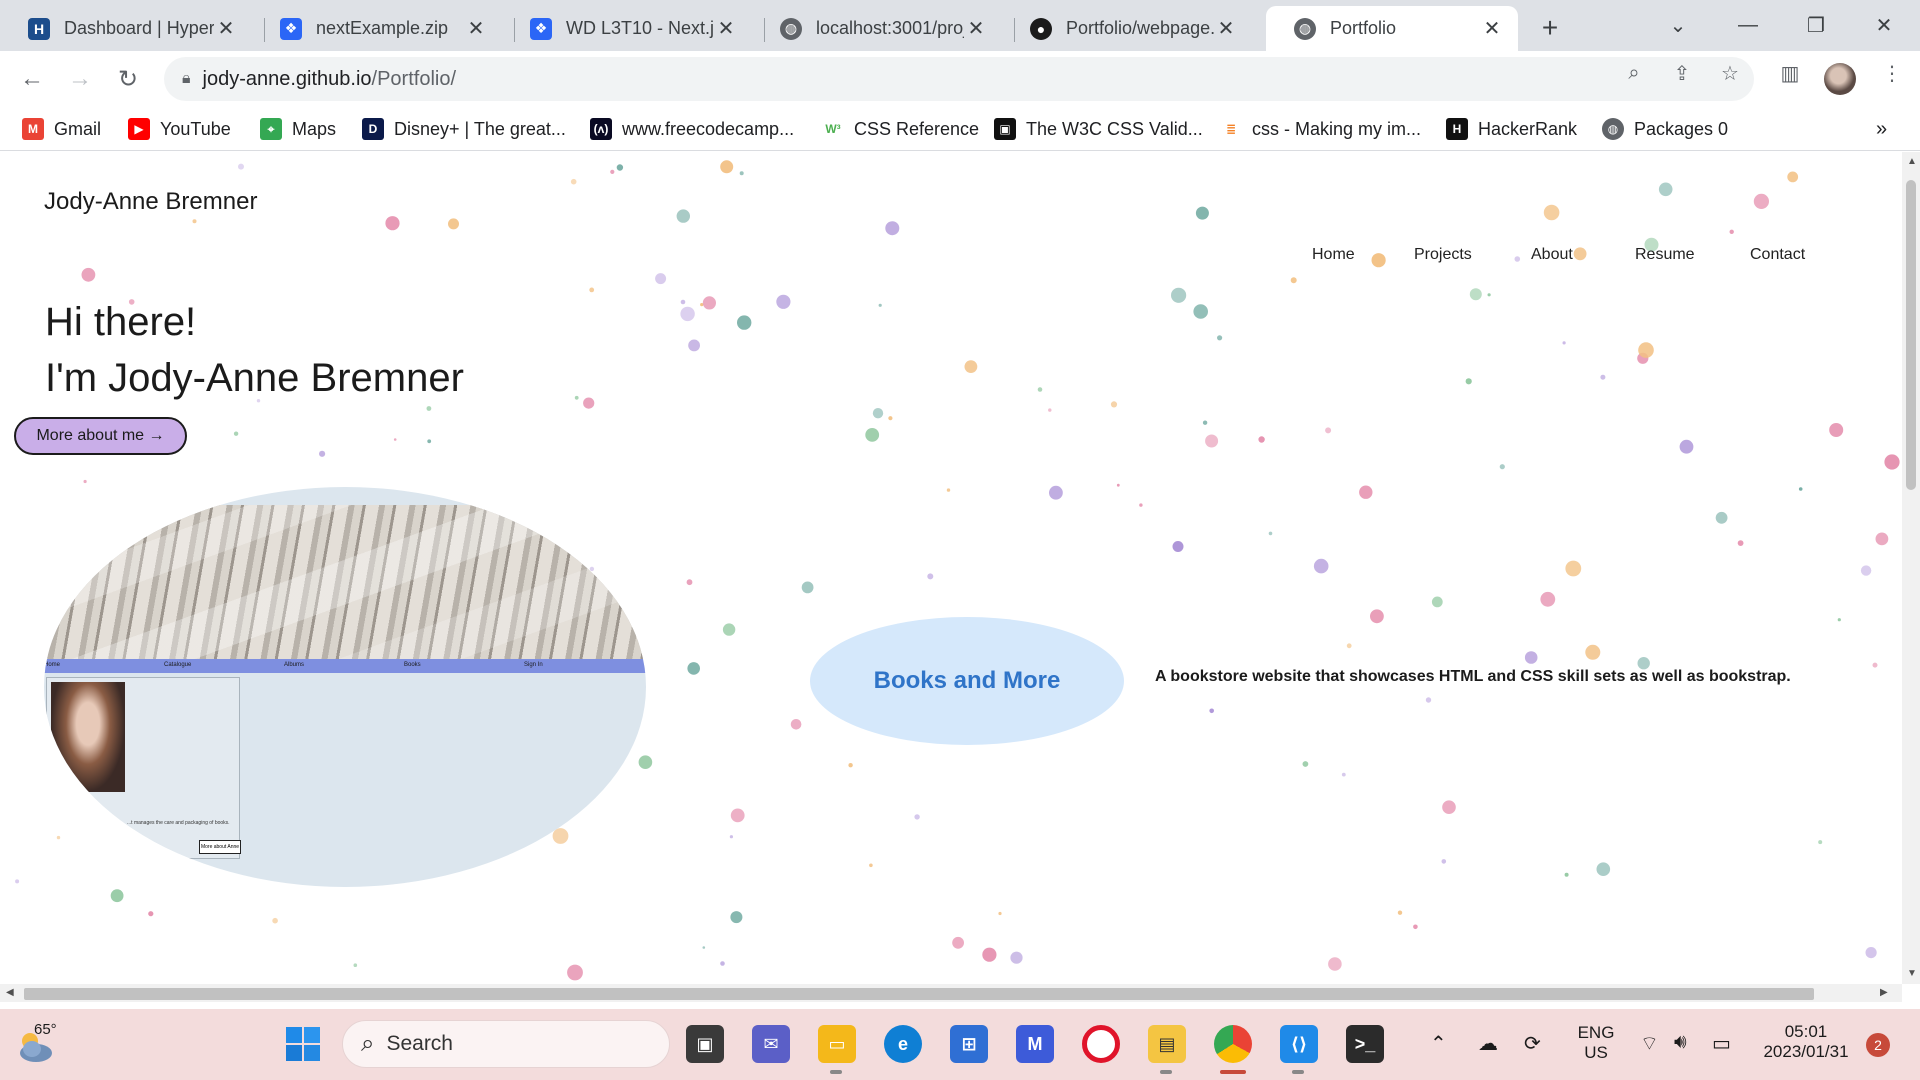  Describe the element at coordinates (1365, 1044) in the screenshot. I see `terminal-icon: >_` at that location.